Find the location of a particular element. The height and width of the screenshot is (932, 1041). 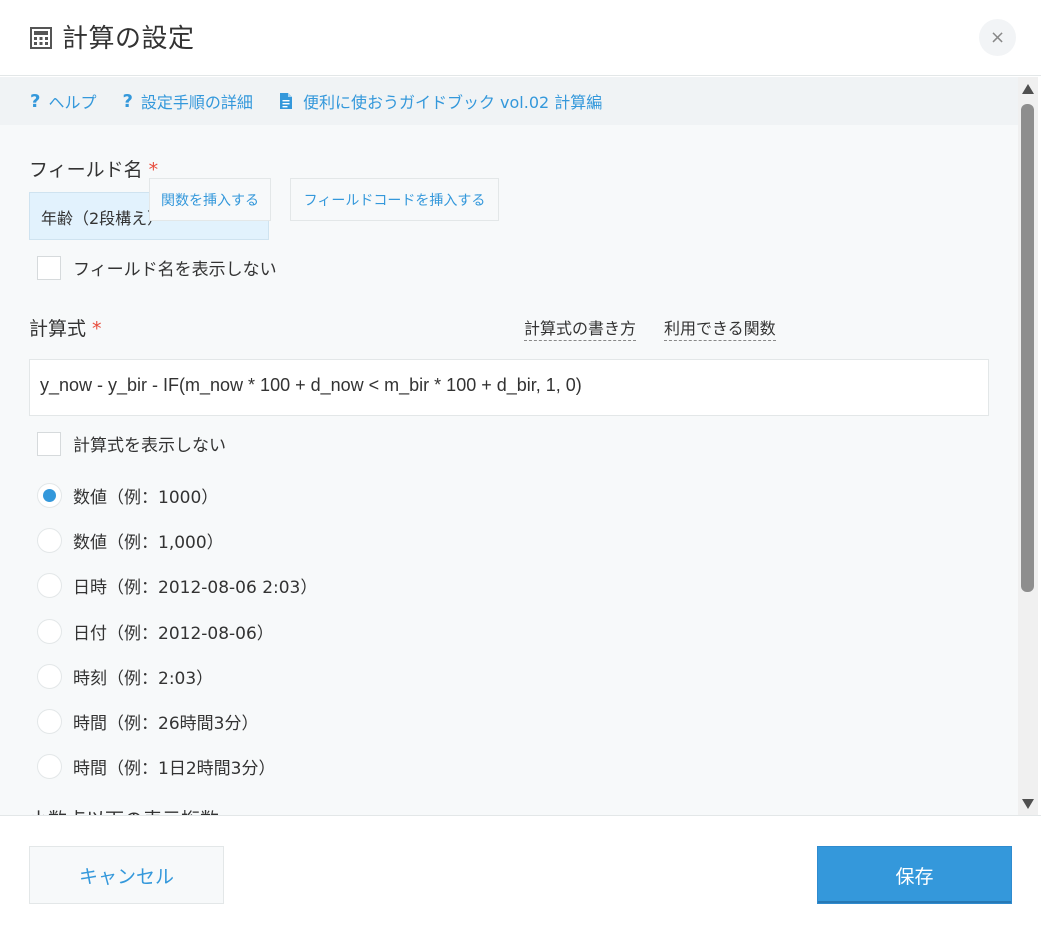

format-option: 日時（例：2012-08-06 2:03） is located at coordinates (177, 585).